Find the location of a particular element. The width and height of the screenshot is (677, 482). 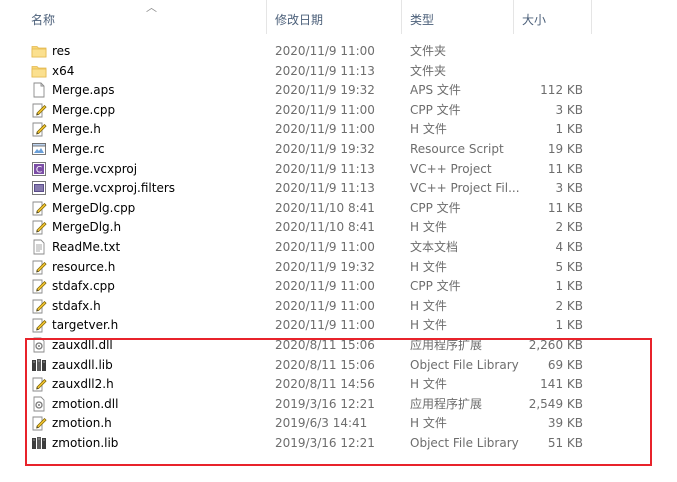

filters-icon is located at coordinates (39, 188).